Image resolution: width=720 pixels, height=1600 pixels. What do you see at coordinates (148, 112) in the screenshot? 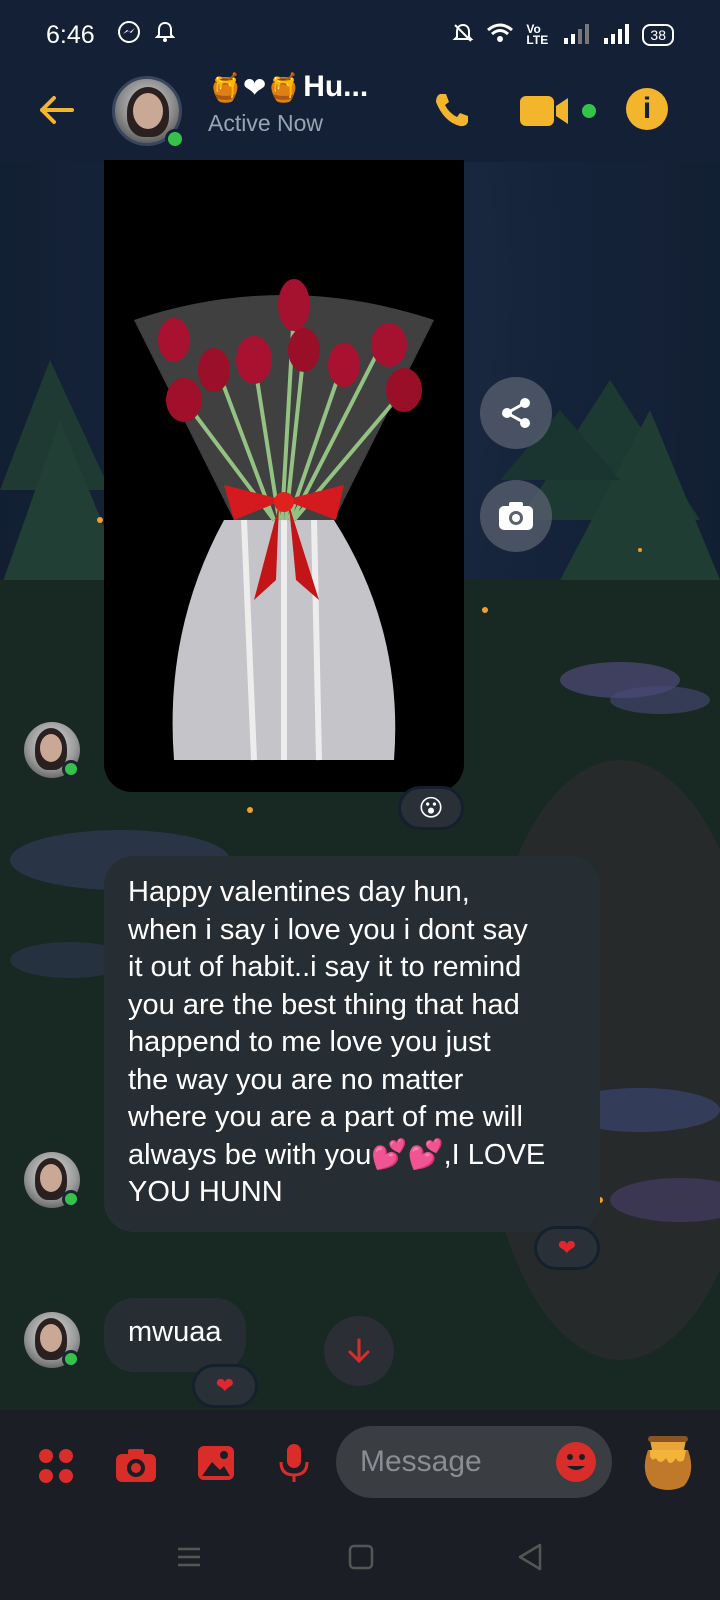
I see `contact-avatar` at bounding box center [148, 112].